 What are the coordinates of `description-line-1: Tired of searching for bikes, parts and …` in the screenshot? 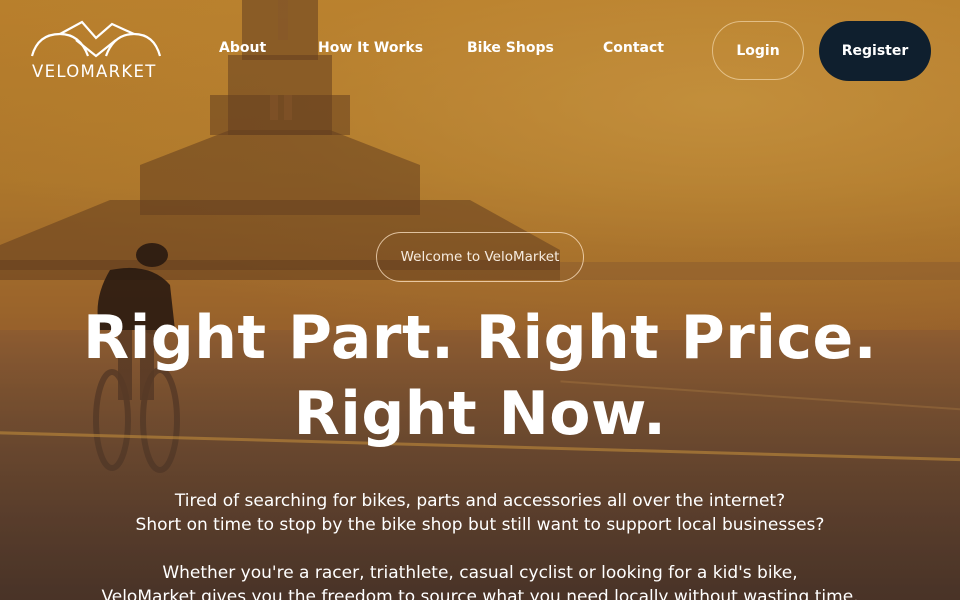 It's located at (480, 501).